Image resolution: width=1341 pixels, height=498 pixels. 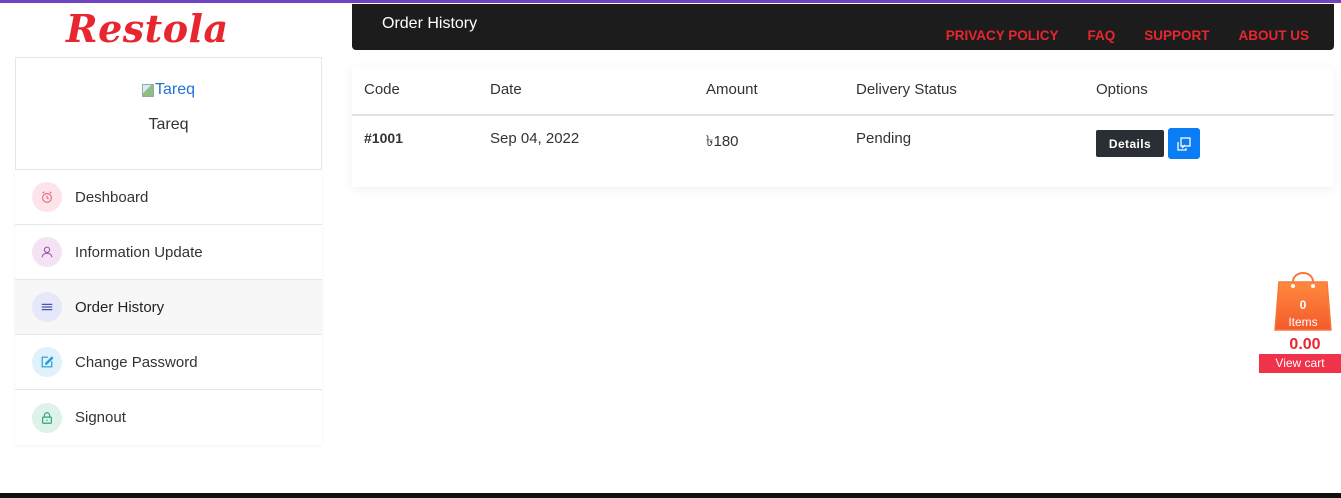 What do you see at coordinates (147, 28) in the screenshot?
I see `restola-logo: Restola` at bounding box center [147, 28].